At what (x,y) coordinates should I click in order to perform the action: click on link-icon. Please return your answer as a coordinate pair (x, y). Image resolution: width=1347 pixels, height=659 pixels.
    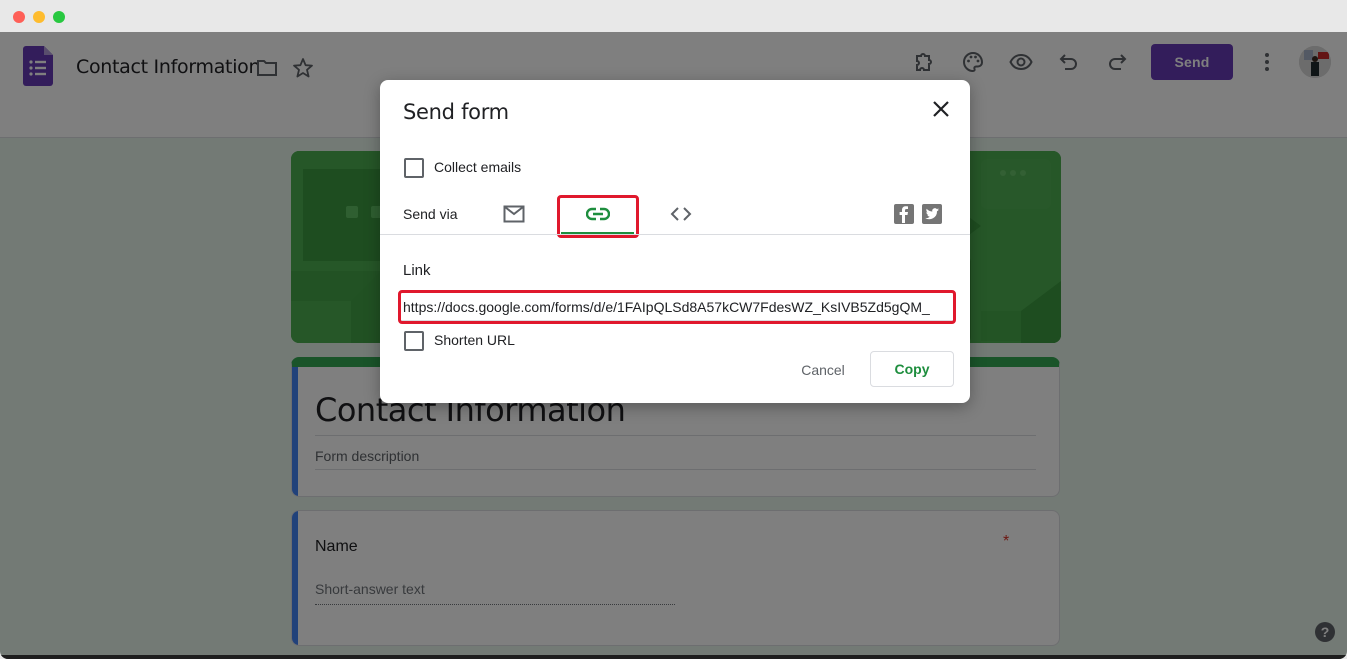
    Looking at the image, I should click on (597, 214).